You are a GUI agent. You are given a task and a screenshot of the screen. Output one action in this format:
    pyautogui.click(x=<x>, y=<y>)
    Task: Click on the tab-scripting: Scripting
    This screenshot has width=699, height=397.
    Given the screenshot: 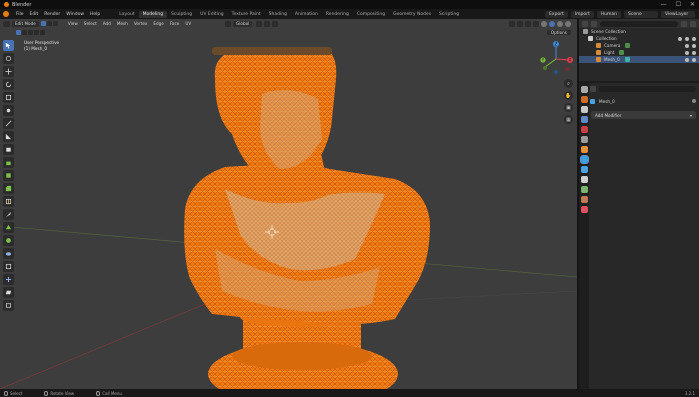 What is the action you would take?
    pyautogui.click(x=449, y=14)
    